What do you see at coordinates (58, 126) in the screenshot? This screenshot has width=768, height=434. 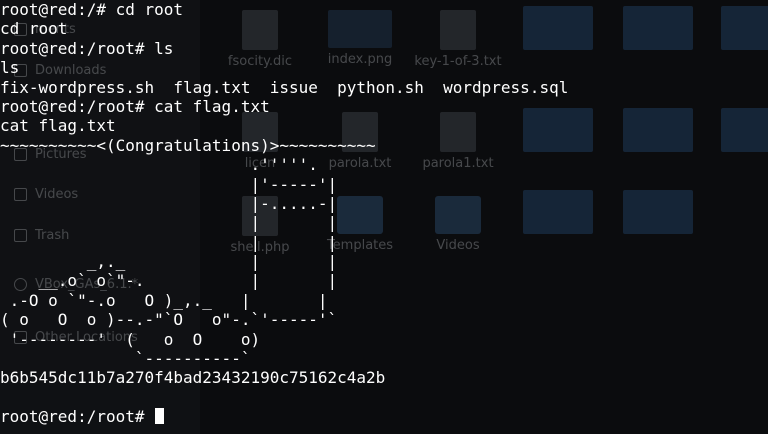 I see `terminal-line: cat flag.txt` at bounding box center [58, 126].